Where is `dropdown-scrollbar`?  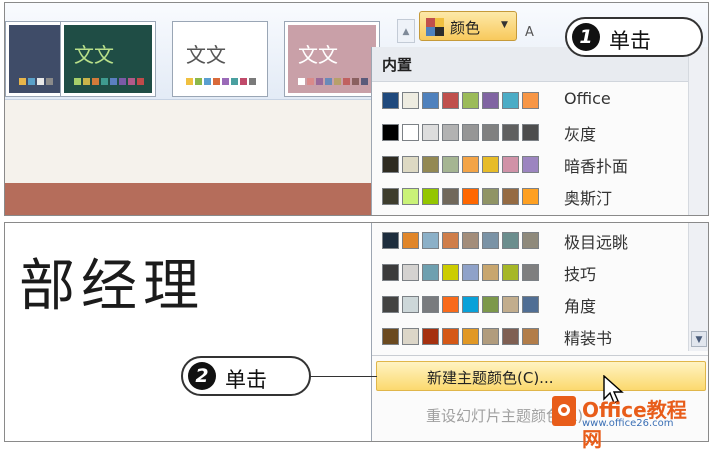
dropdown-scrollbar is located at coordinates (698, 131).